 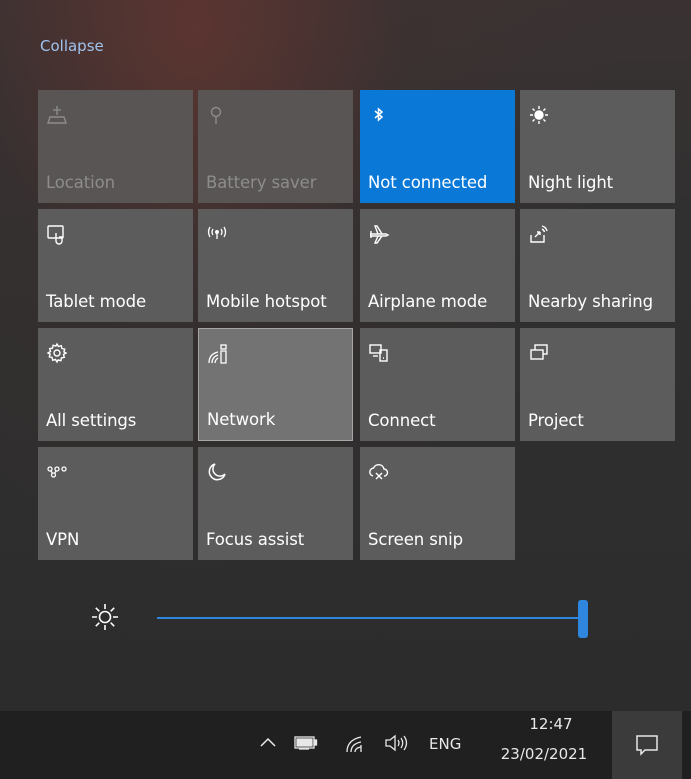 I want to click on tile-label: Nearby sharing, so click(x=590, y=301).